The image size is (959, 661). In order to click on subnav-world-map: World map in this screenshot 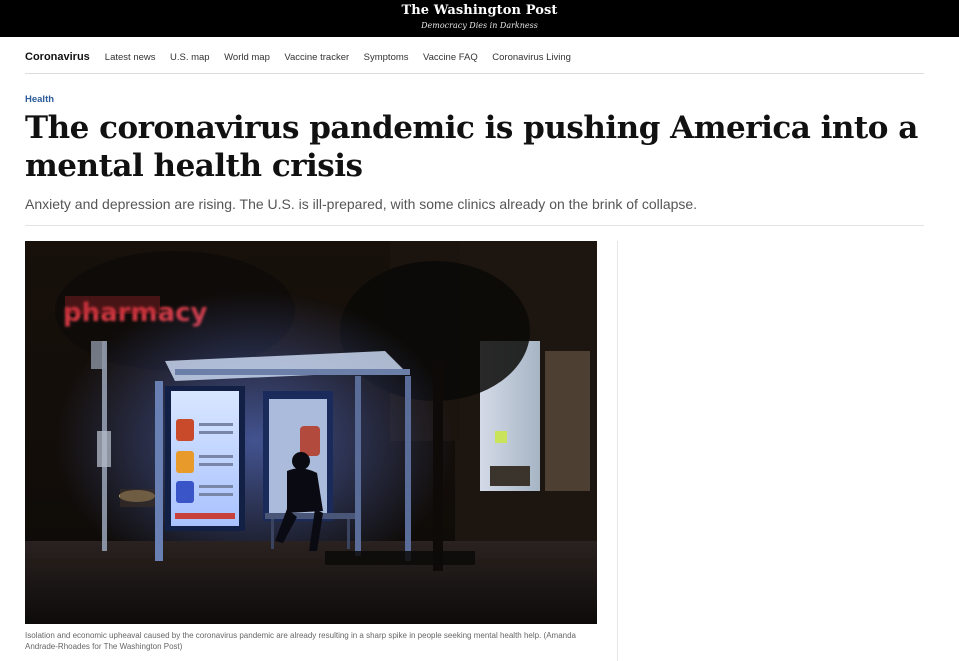, I will do `click(247, 57)`.